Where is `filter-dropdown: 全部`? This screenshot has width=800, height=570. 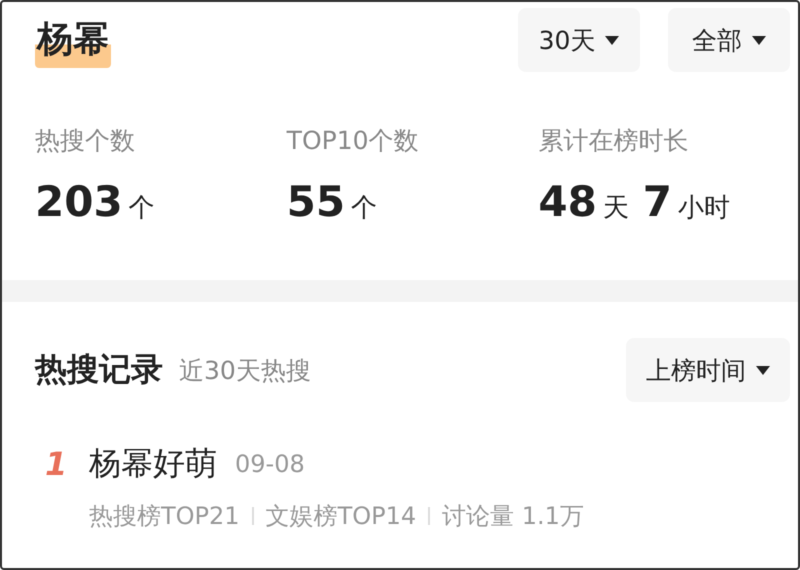
filter-dropdown: 全部 is located at coordinates (729, 40).